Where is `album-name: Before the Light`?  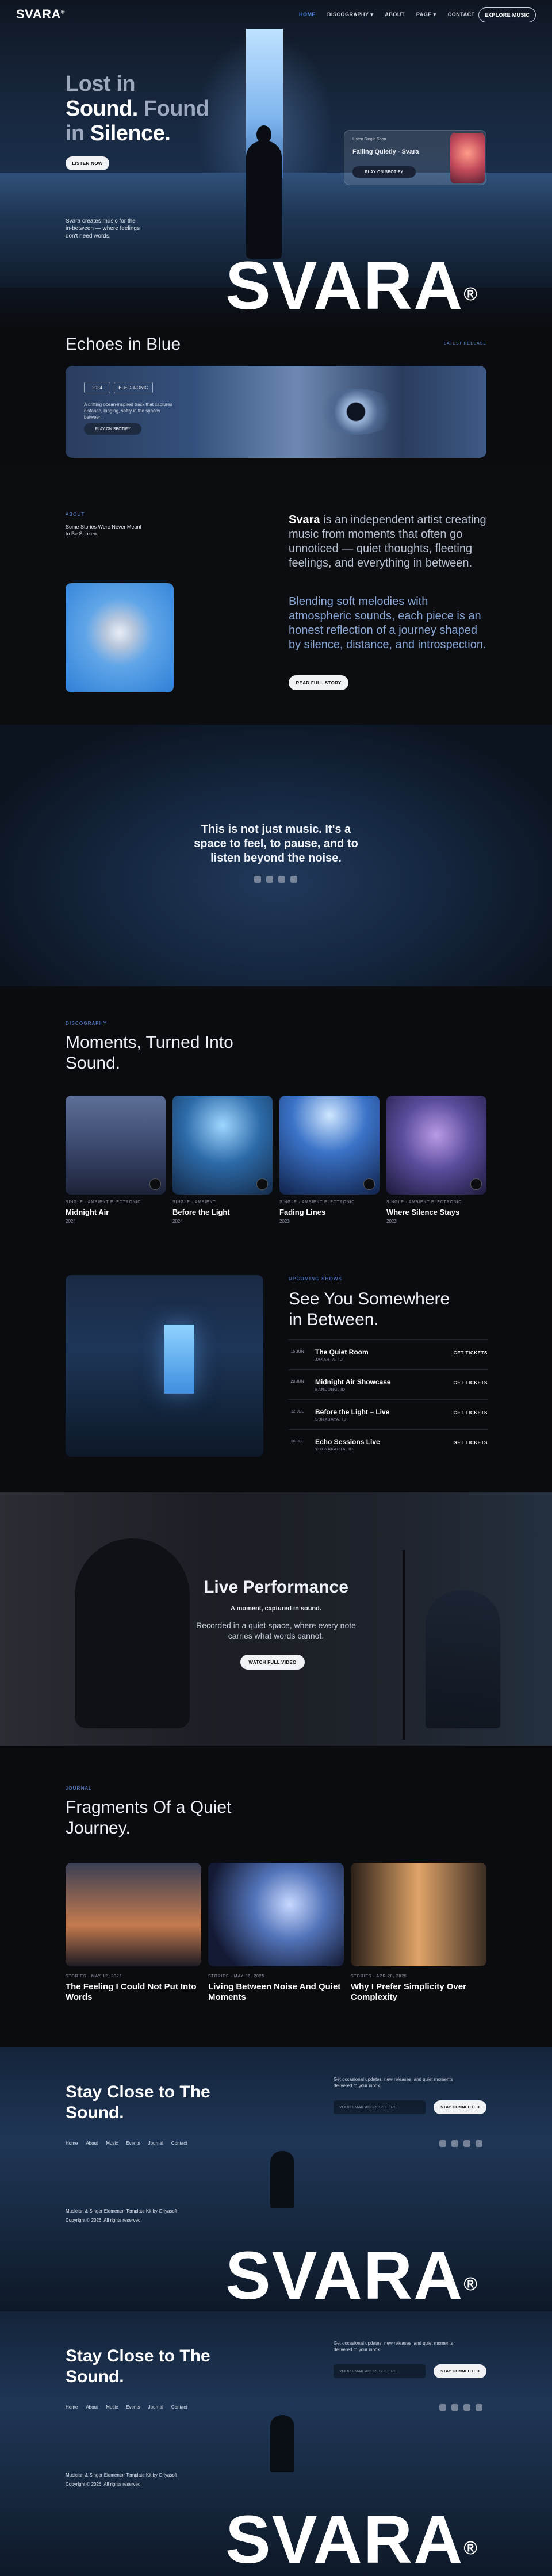
album-name: Before the Light is located at coordinates (222, 1212).